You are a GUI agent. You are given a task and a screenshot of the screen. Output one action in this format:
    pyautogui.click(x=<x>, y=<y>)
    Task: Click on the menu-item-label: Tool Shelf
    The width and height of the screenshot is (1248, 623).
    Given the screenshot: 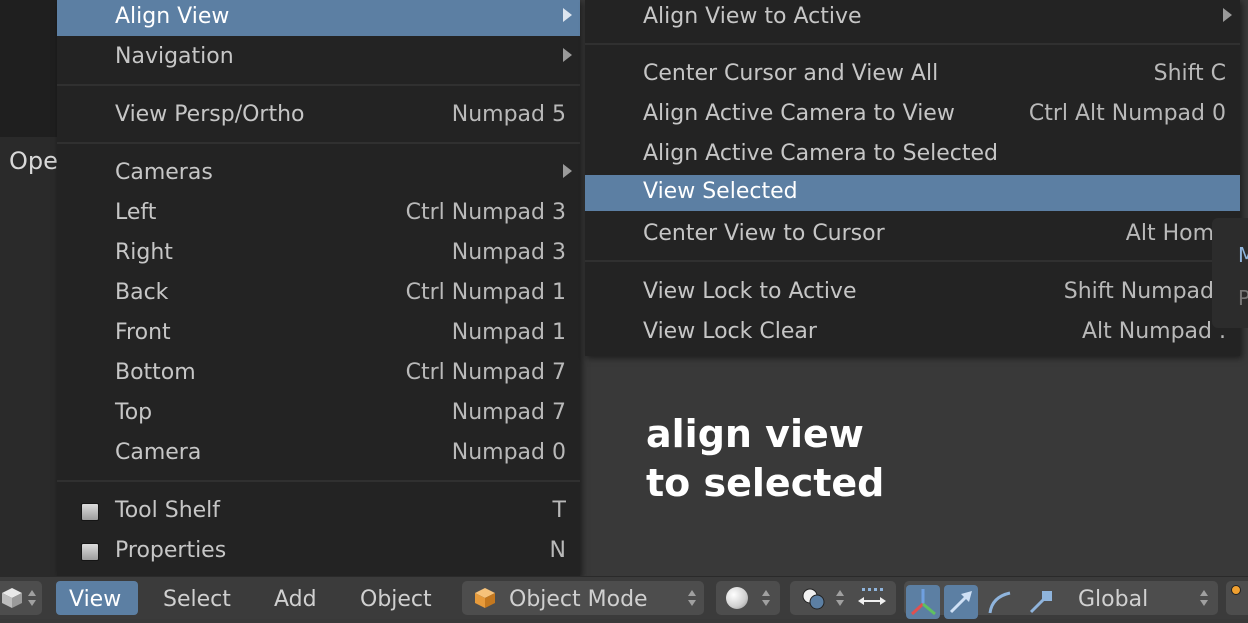 What is the action you would take?
    pyautogui.click(x=168, y=510)
    